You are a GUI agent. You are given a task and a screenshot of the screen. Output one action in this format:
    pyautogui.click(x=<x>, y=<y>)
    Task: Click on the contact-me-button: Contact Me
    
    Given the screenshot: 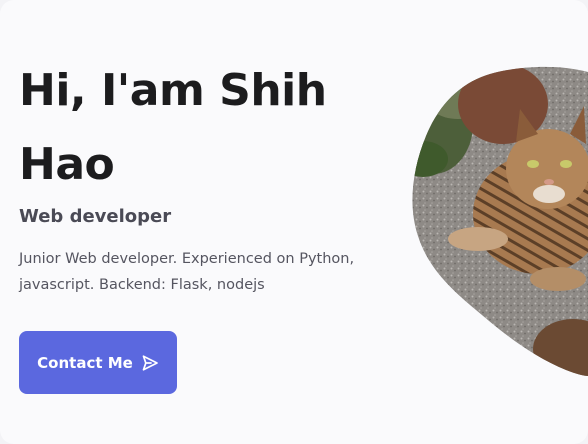 What is the action you would take?
    pyautogui.click(x=98, y=362)
    